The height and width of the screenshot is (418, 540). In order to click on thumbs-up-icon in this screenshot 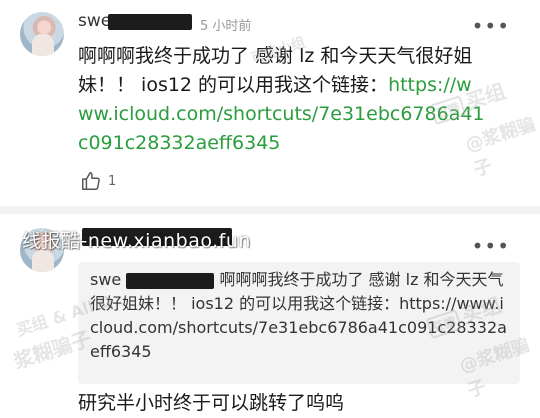, I will do `click(91, 181)`.